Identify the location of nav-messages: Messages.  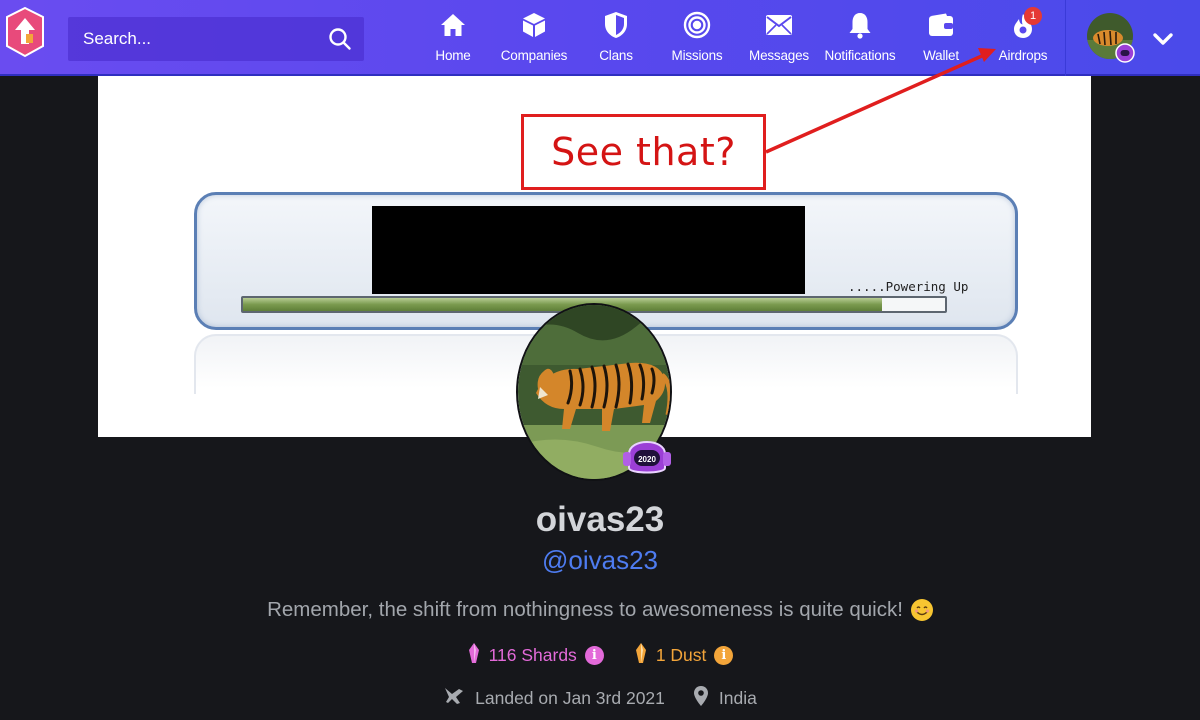
(779, 39).